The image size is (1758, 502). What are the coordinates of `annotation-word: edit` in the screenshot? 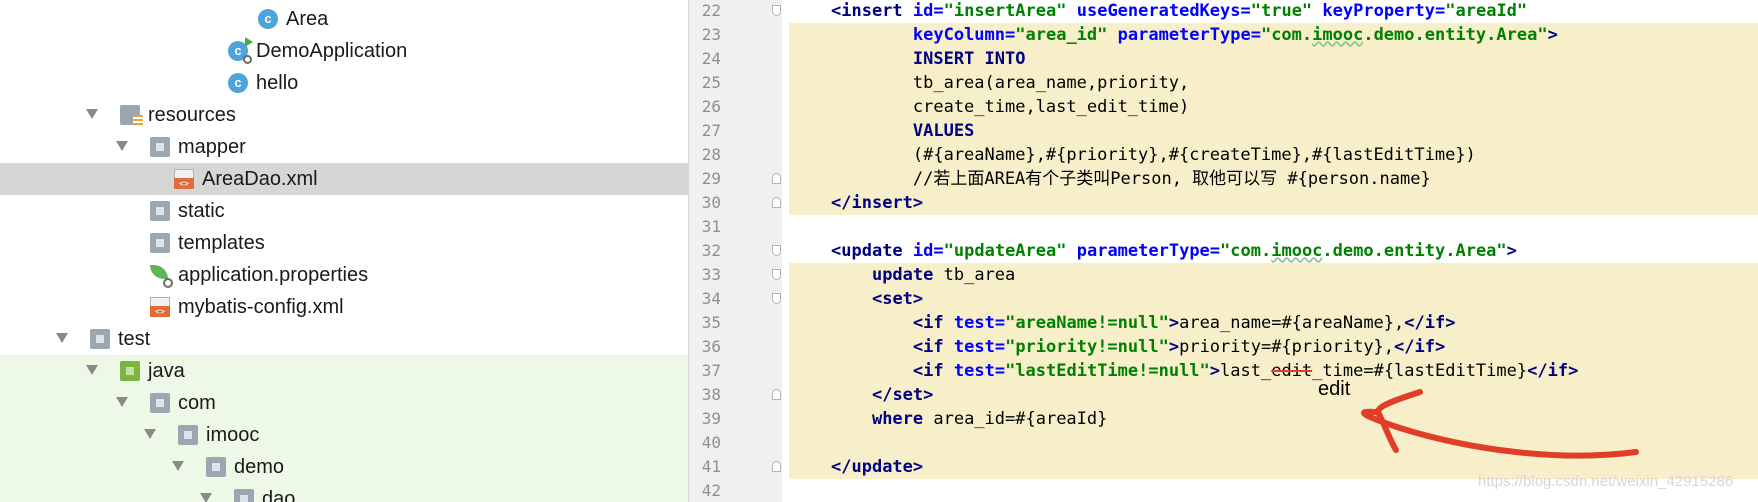 It's located at (1334, 389).